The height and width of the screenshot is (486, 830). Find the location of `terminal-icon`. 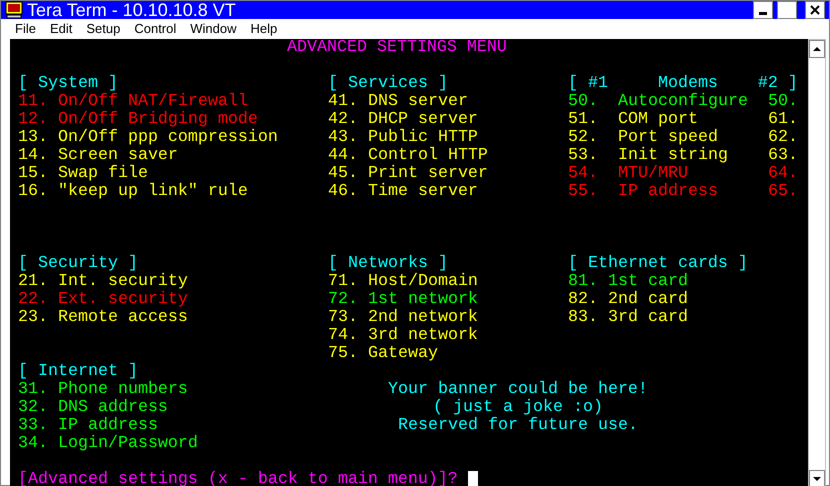

terminal-icon is located at coordinates (14, 10).